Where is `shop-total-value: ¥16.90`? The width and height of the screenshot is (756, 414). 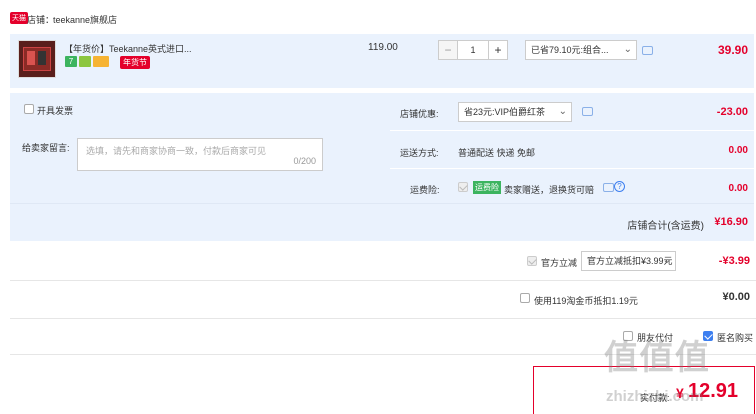 shop-total-value: ¥16.90 is located at coordinates (731, 222).